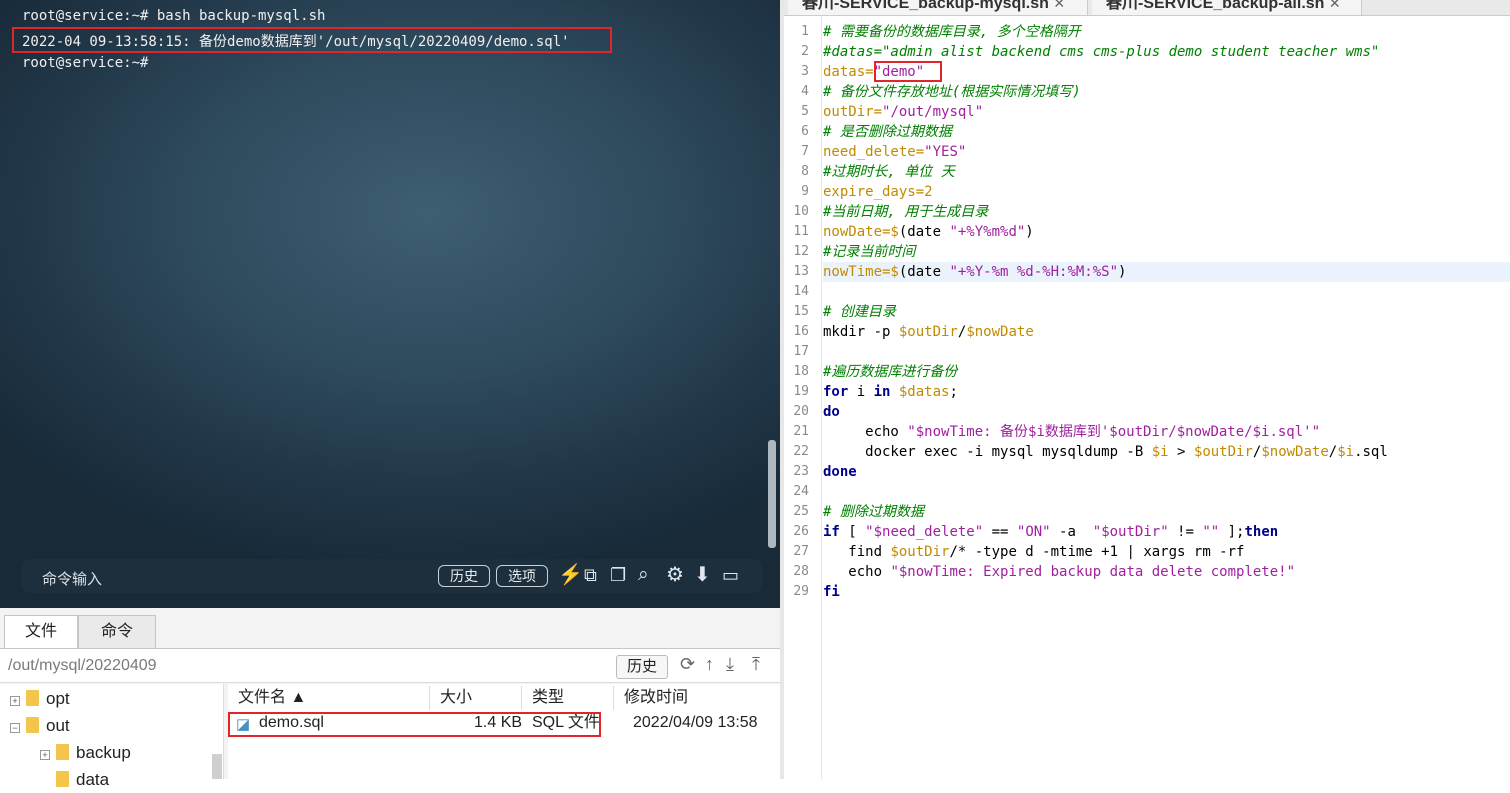 This screenshot has height=793, width=1510. I want to click on line-number: 26, so click(801, 531).